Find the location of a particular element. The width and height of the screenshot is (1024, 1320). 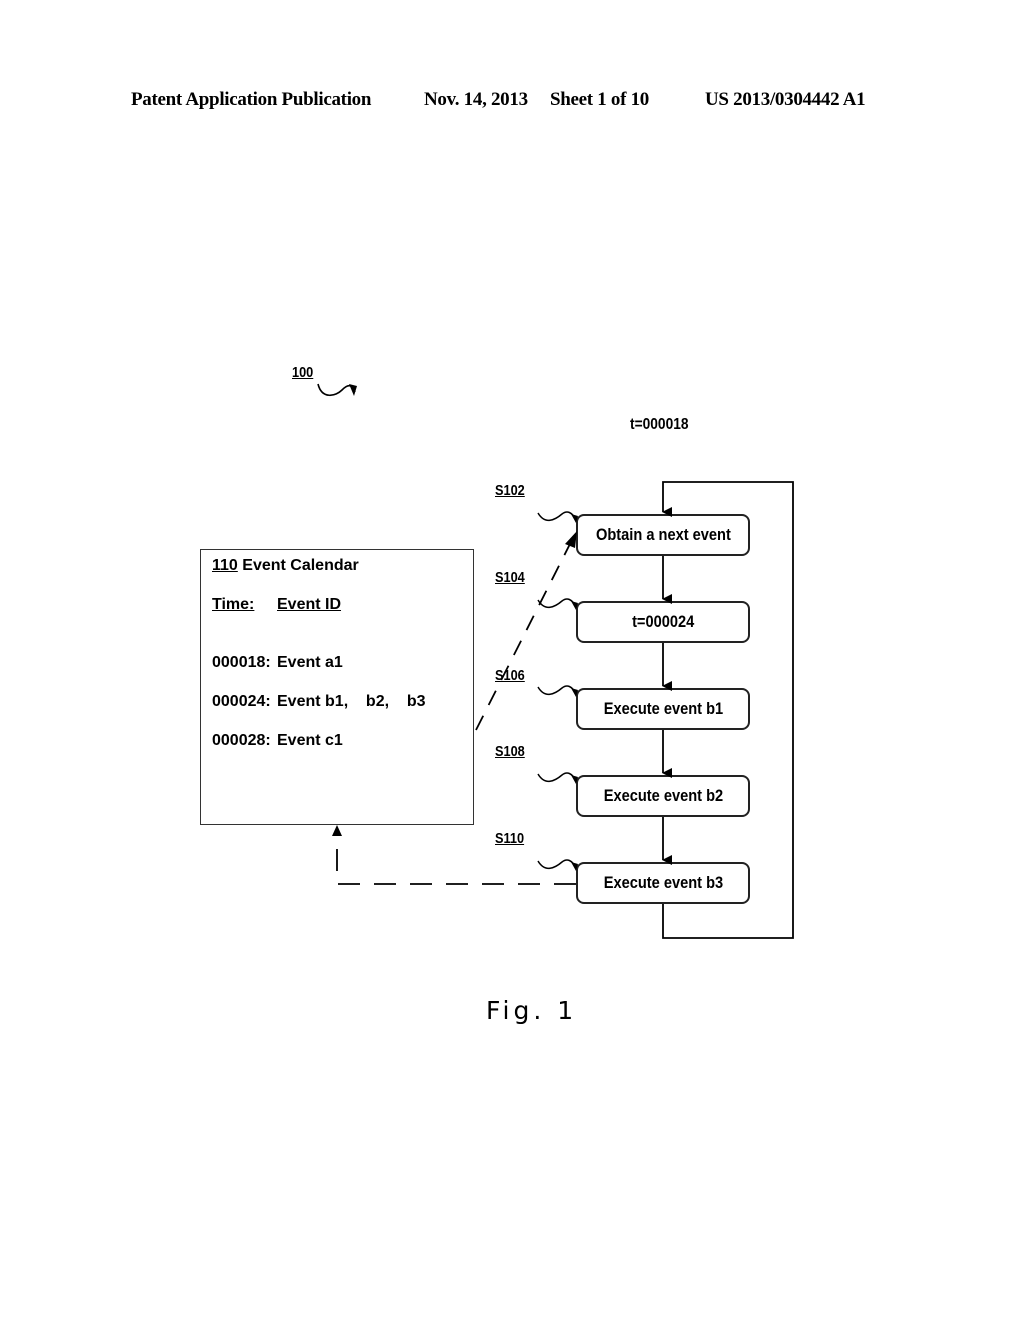

dashed-s110-to-calendar is located at coordinates (456, 857).